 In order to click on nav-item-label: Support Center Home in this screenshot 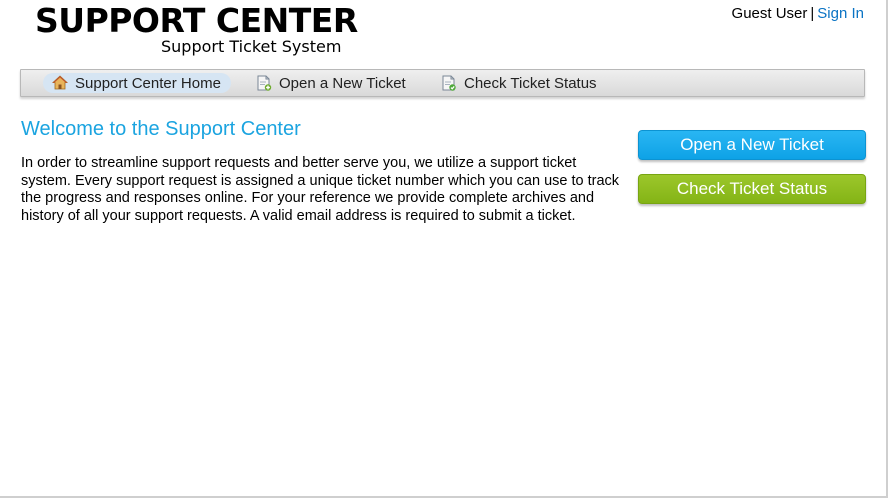, I will do `click(148, 83)`.